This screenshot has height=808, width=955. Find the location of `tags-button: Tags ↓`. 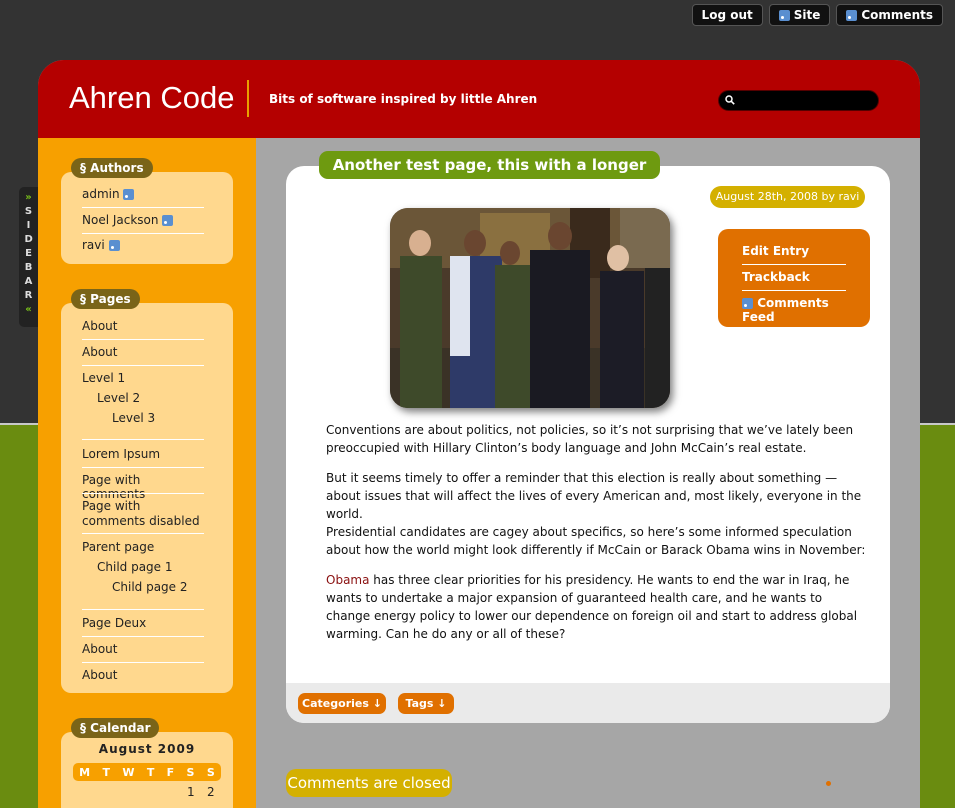

tags-button: Tags ↓ is located at coordinates (426, 703).